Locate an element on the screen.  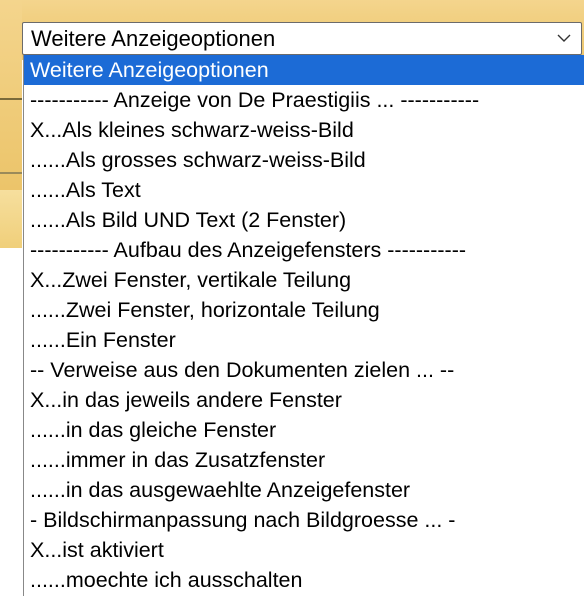
dropdown-option: ......in das ausgewaehlte Anzeigefenster is located at coordinates (304, 490).